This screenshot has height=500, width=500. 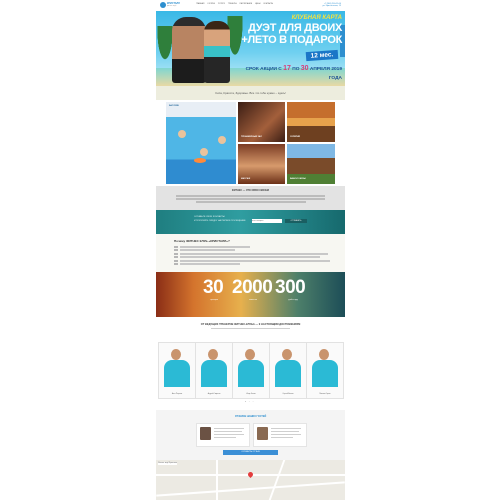 I want to click on about-section: ФИТНЕС — ЭТО ОБРАЗ ЖИЗНИ, so click(x=250, y=198).